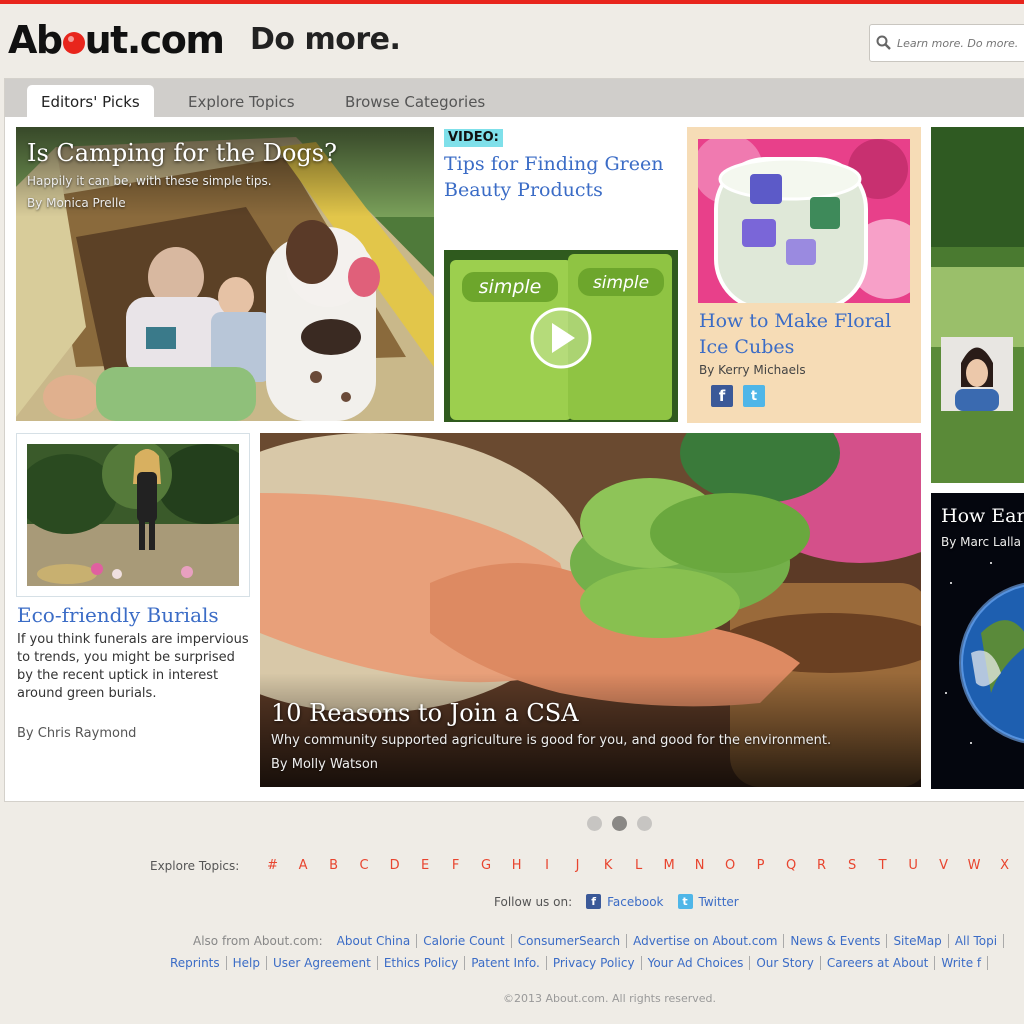 This screenshot has width=1024, height=1024. I want to click on footer-link: User Agreement, so click(322, 963).